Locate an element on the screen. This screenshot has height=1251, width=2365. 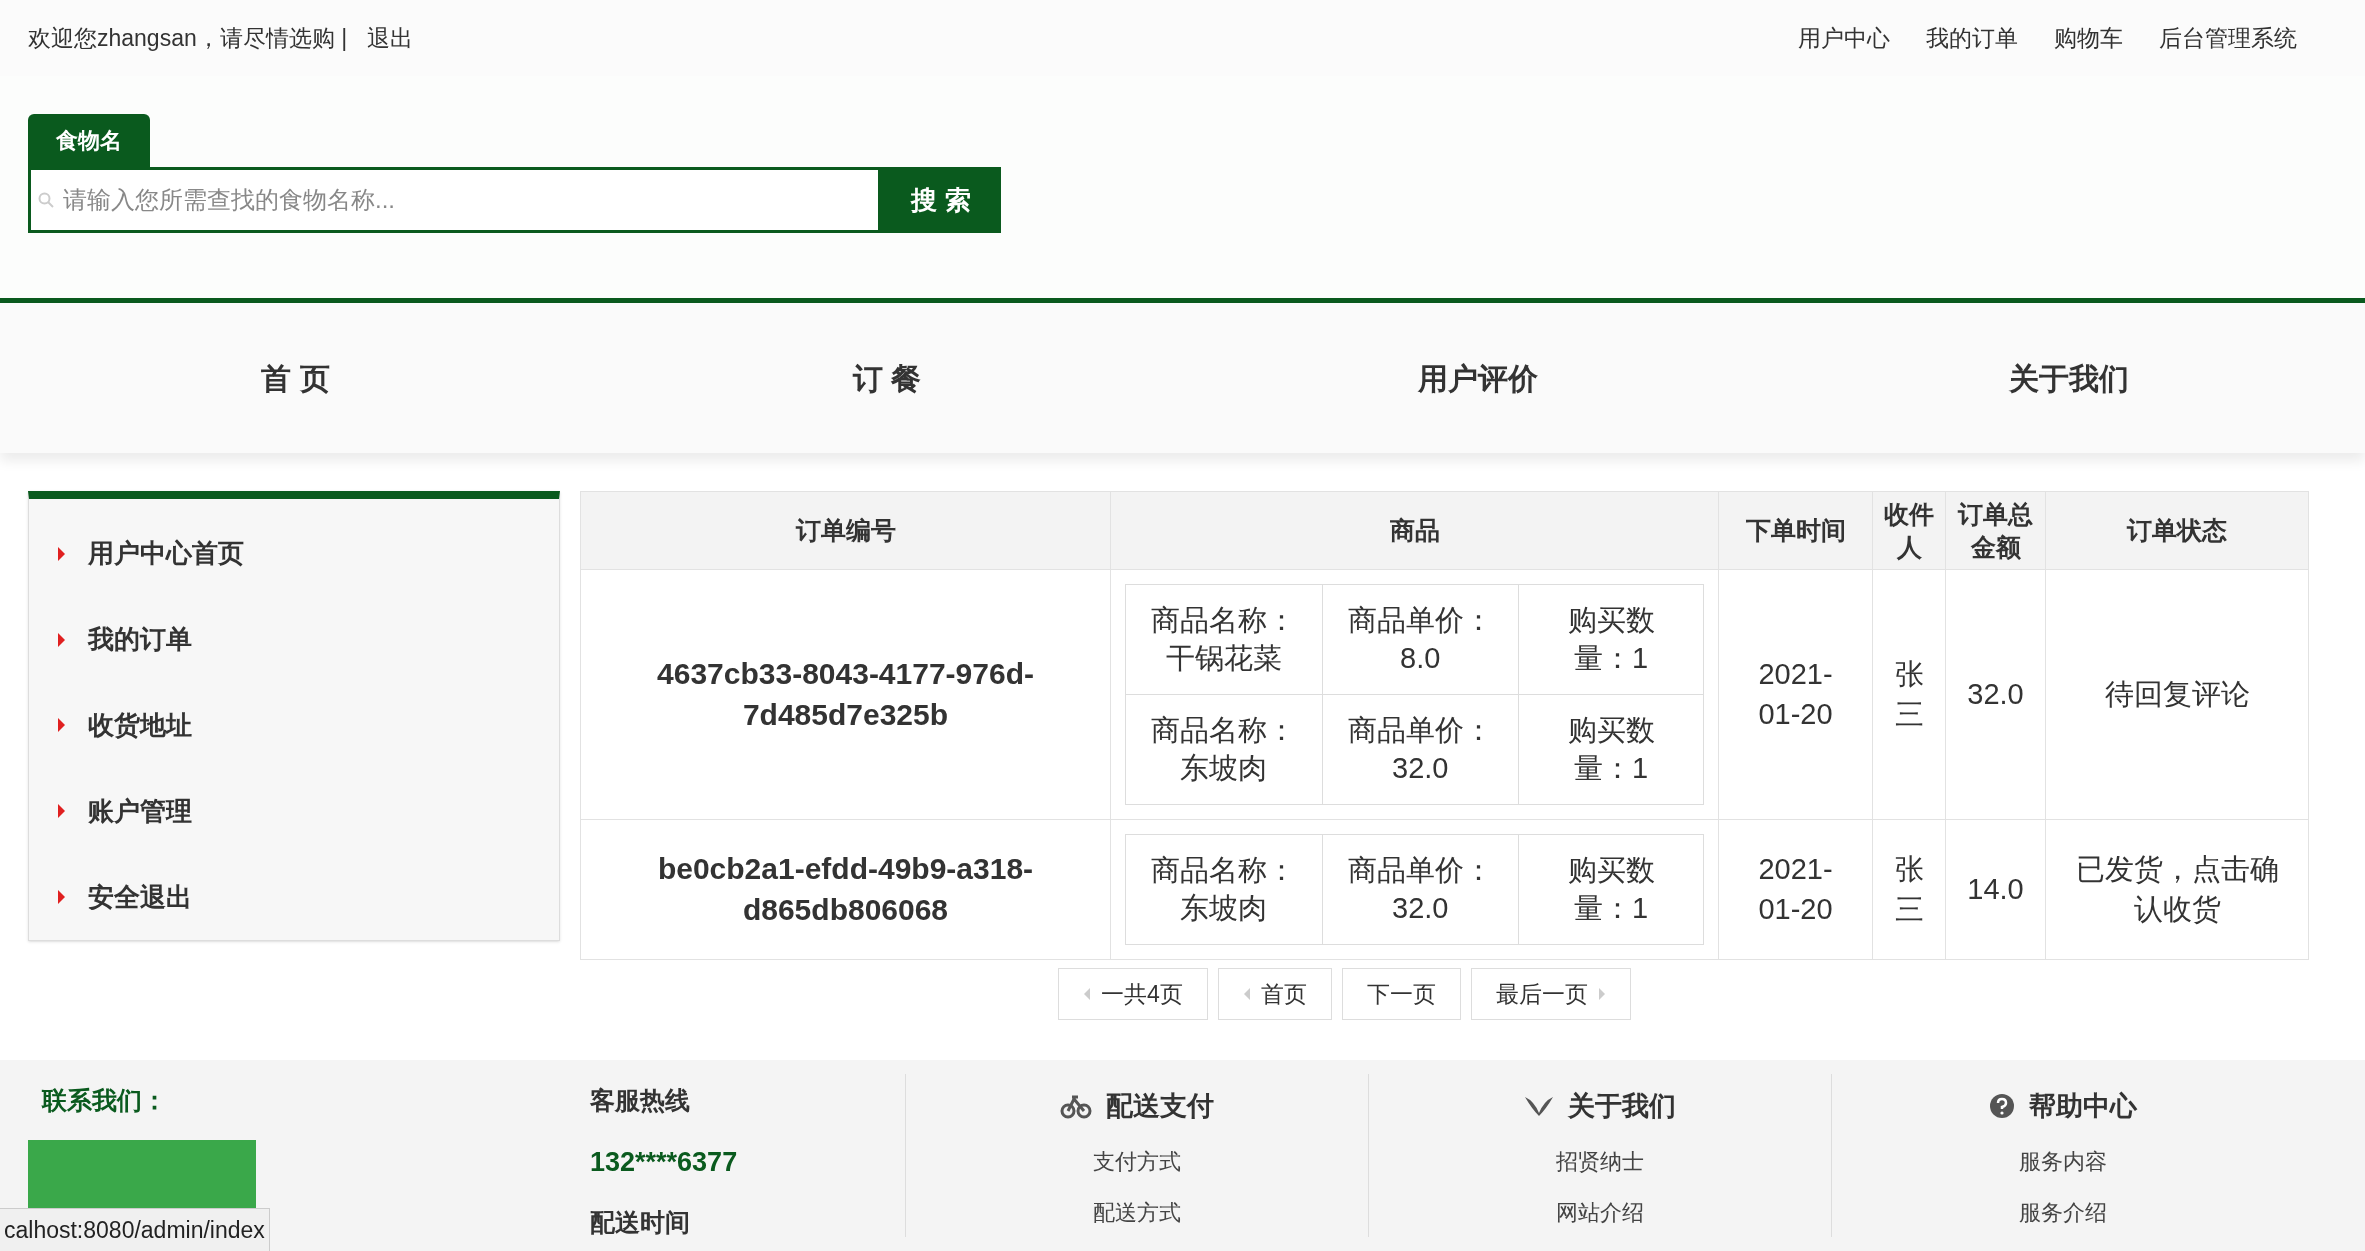
hotline-phone: 132****6377 is located at coordinates (664, 1162).